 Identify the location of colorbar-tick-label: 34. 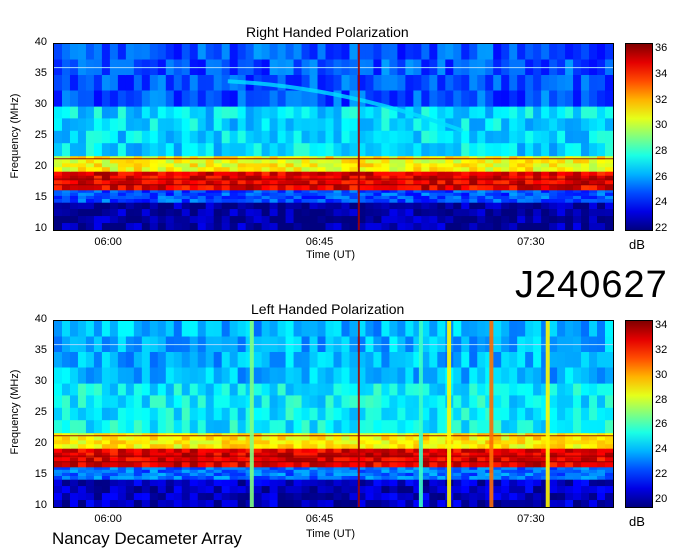
(661, 74).